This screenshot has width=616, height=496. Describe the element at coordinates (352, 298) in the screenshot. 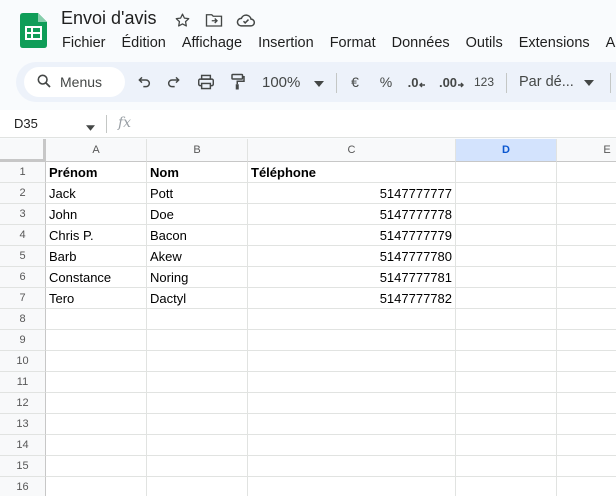

I see `grid-cell: 5147777782` at that location.